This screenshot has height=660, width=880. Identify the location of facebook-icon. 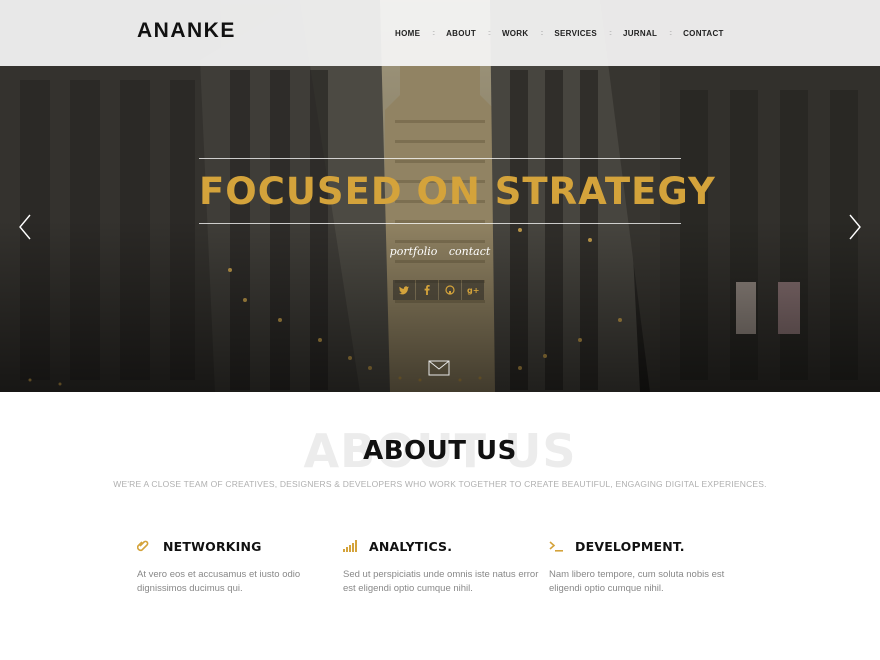
(427, 290).